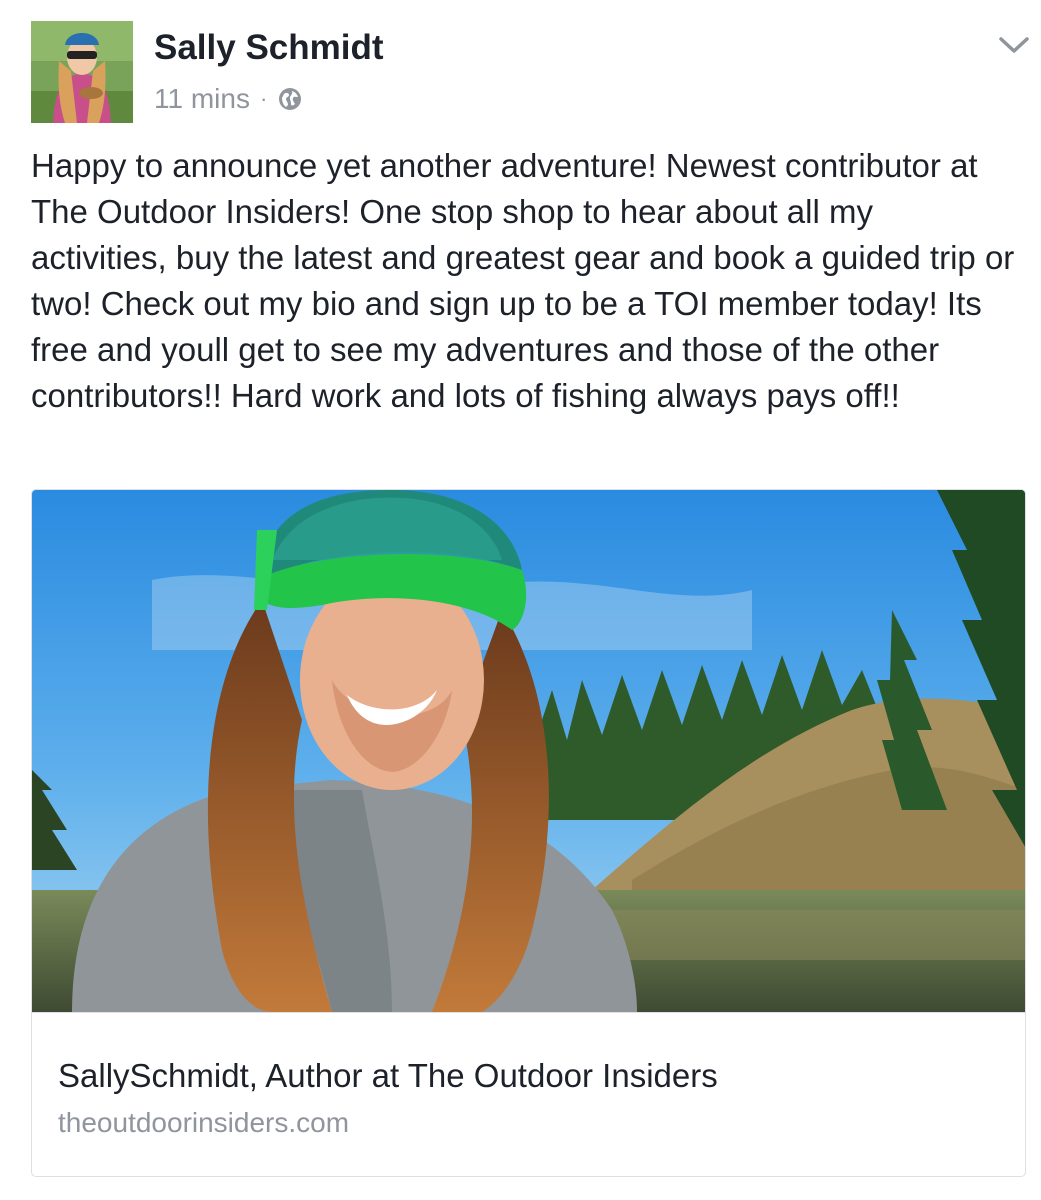 This screenshot has width=1041, height=1200. What do you see at coordinates (202, 99) in the screenshot?
I see `post-timestamp: 11 mins` at bounding box center [202, 99].